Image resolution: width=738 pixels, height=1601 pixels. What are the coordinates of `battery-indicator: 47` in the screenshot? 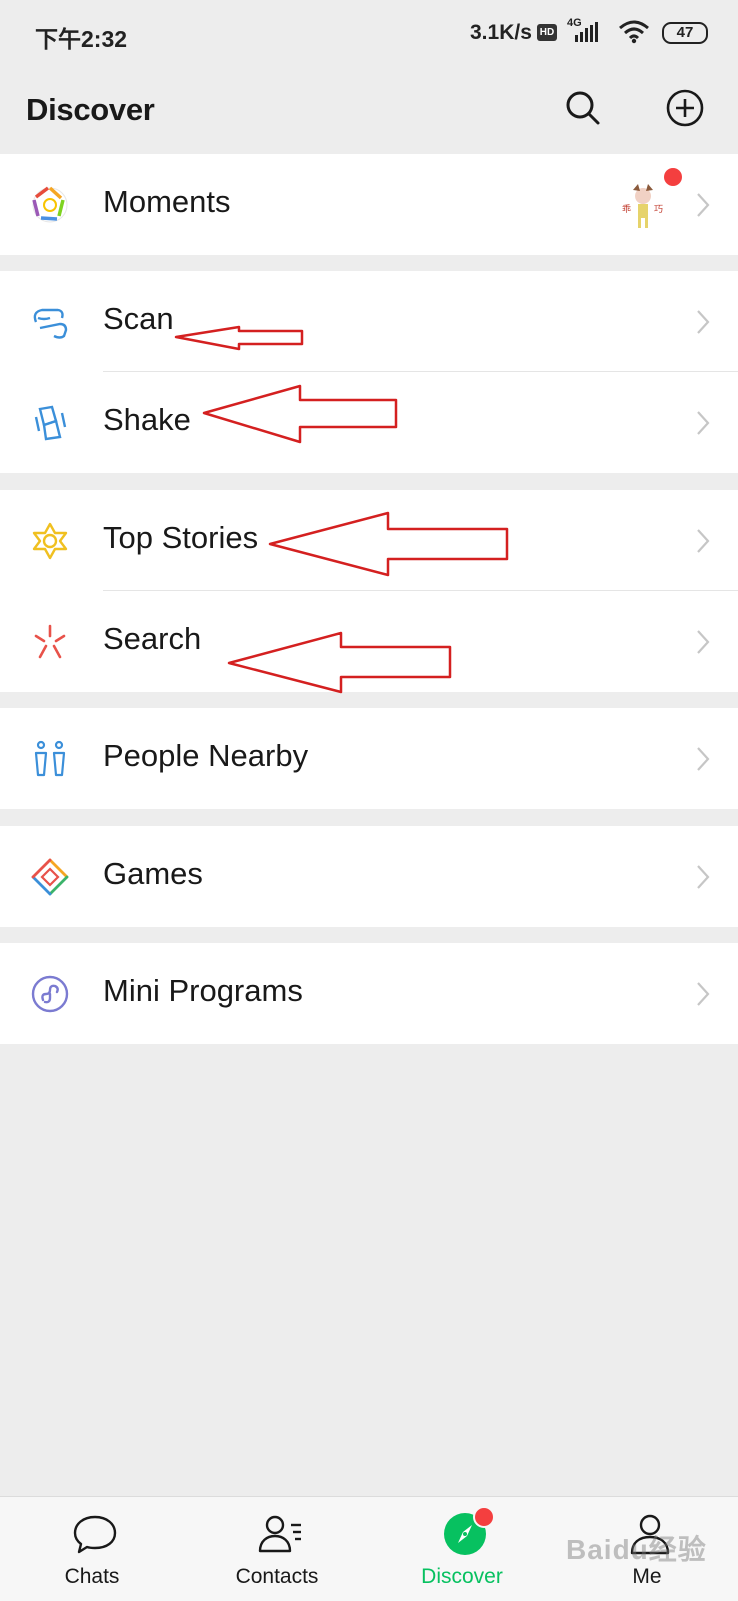 It's located at (685, 33).